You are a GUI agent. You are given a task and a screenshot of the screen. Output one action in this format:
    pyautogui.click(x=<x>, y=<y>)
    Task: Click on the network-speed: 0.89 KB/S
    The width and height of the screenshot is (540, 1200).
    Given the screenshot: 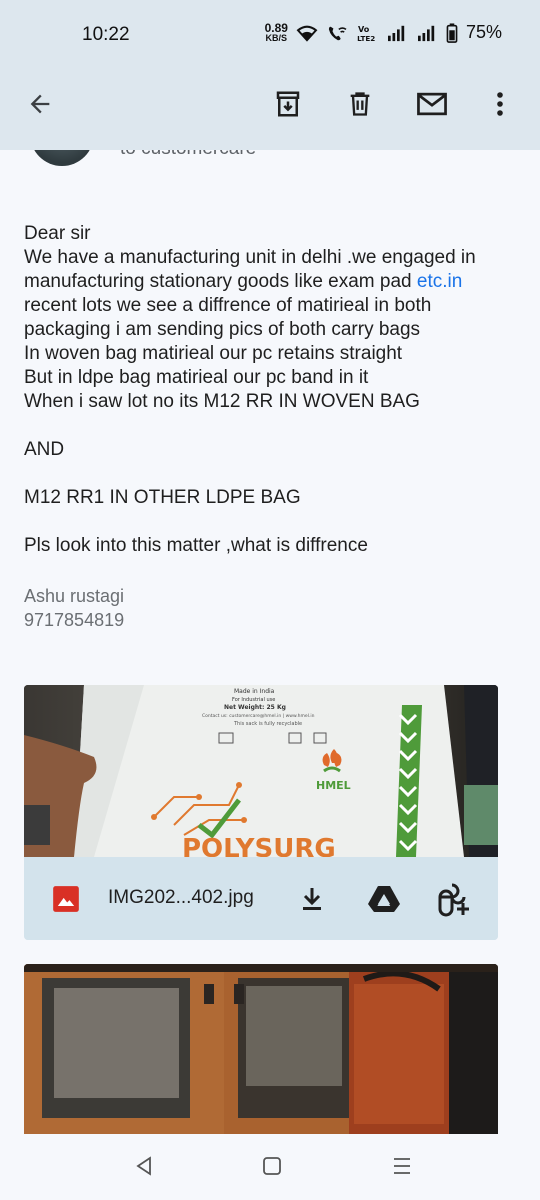 What is the action you would take?
    pyautogui.click(x=276, y=31)
    